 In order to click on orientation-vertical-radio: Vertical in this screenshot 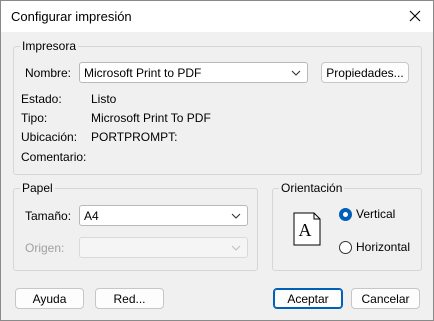, I will do `click(367, 214)`.